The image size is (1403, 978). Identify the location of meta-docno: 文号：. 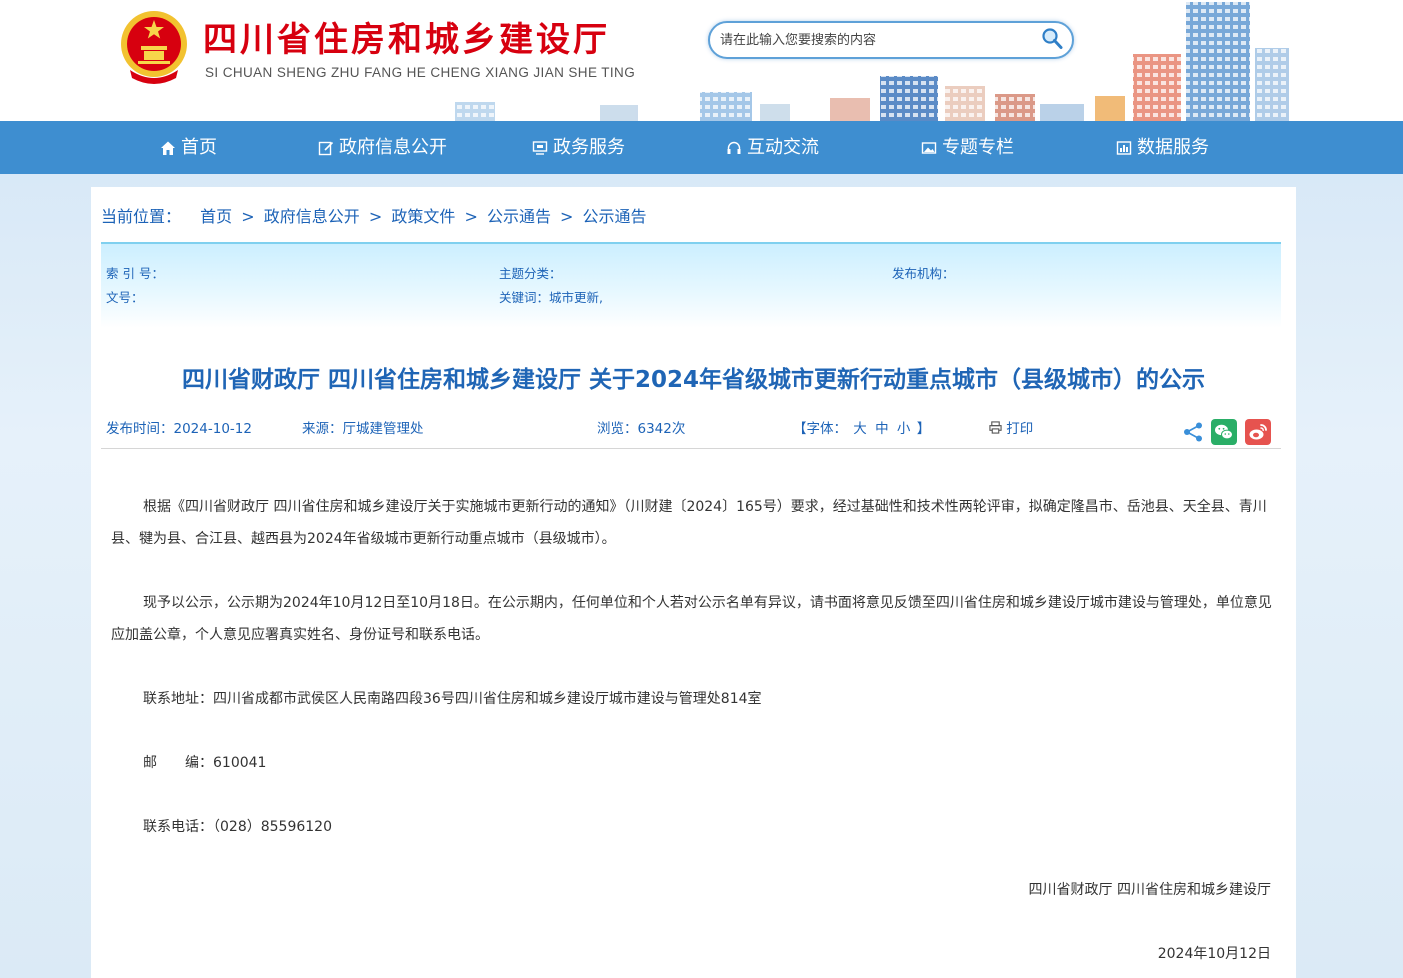
(125, 296).